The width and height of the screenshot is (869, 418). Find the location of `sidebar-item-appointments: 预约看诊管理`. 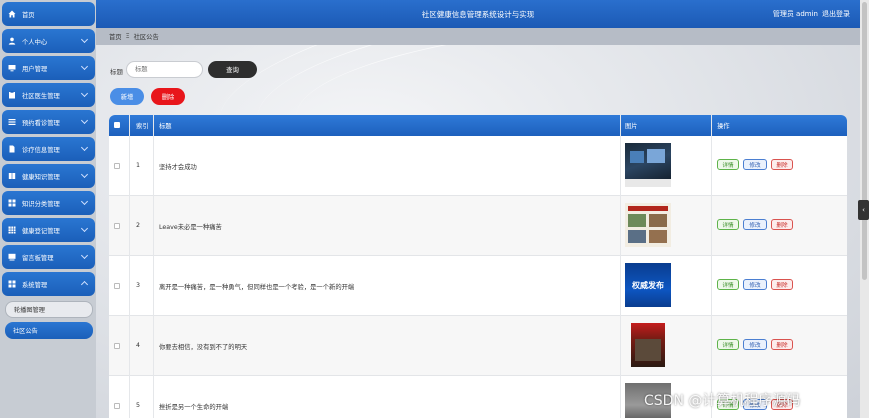

sidebar-item-appointments: 预约看诊管理 is located at coordinates (48, 122).